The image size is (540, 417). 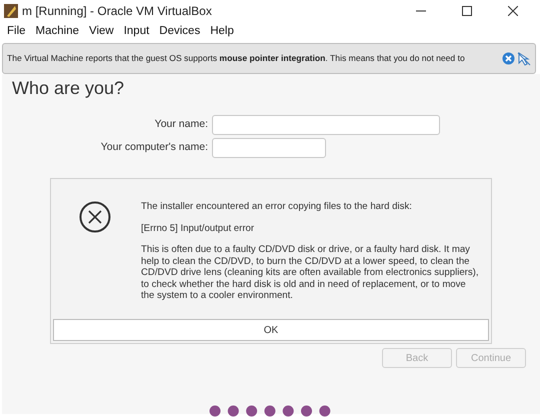 I want to click on menu-item: Machine, so click(x=57, y=32).